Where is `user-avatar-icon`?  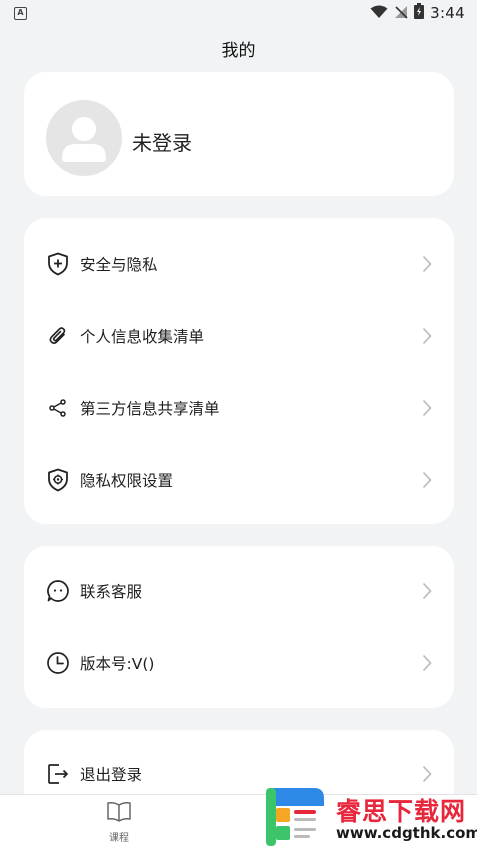
user-avatar-icon is located at coordinates (84, 138).